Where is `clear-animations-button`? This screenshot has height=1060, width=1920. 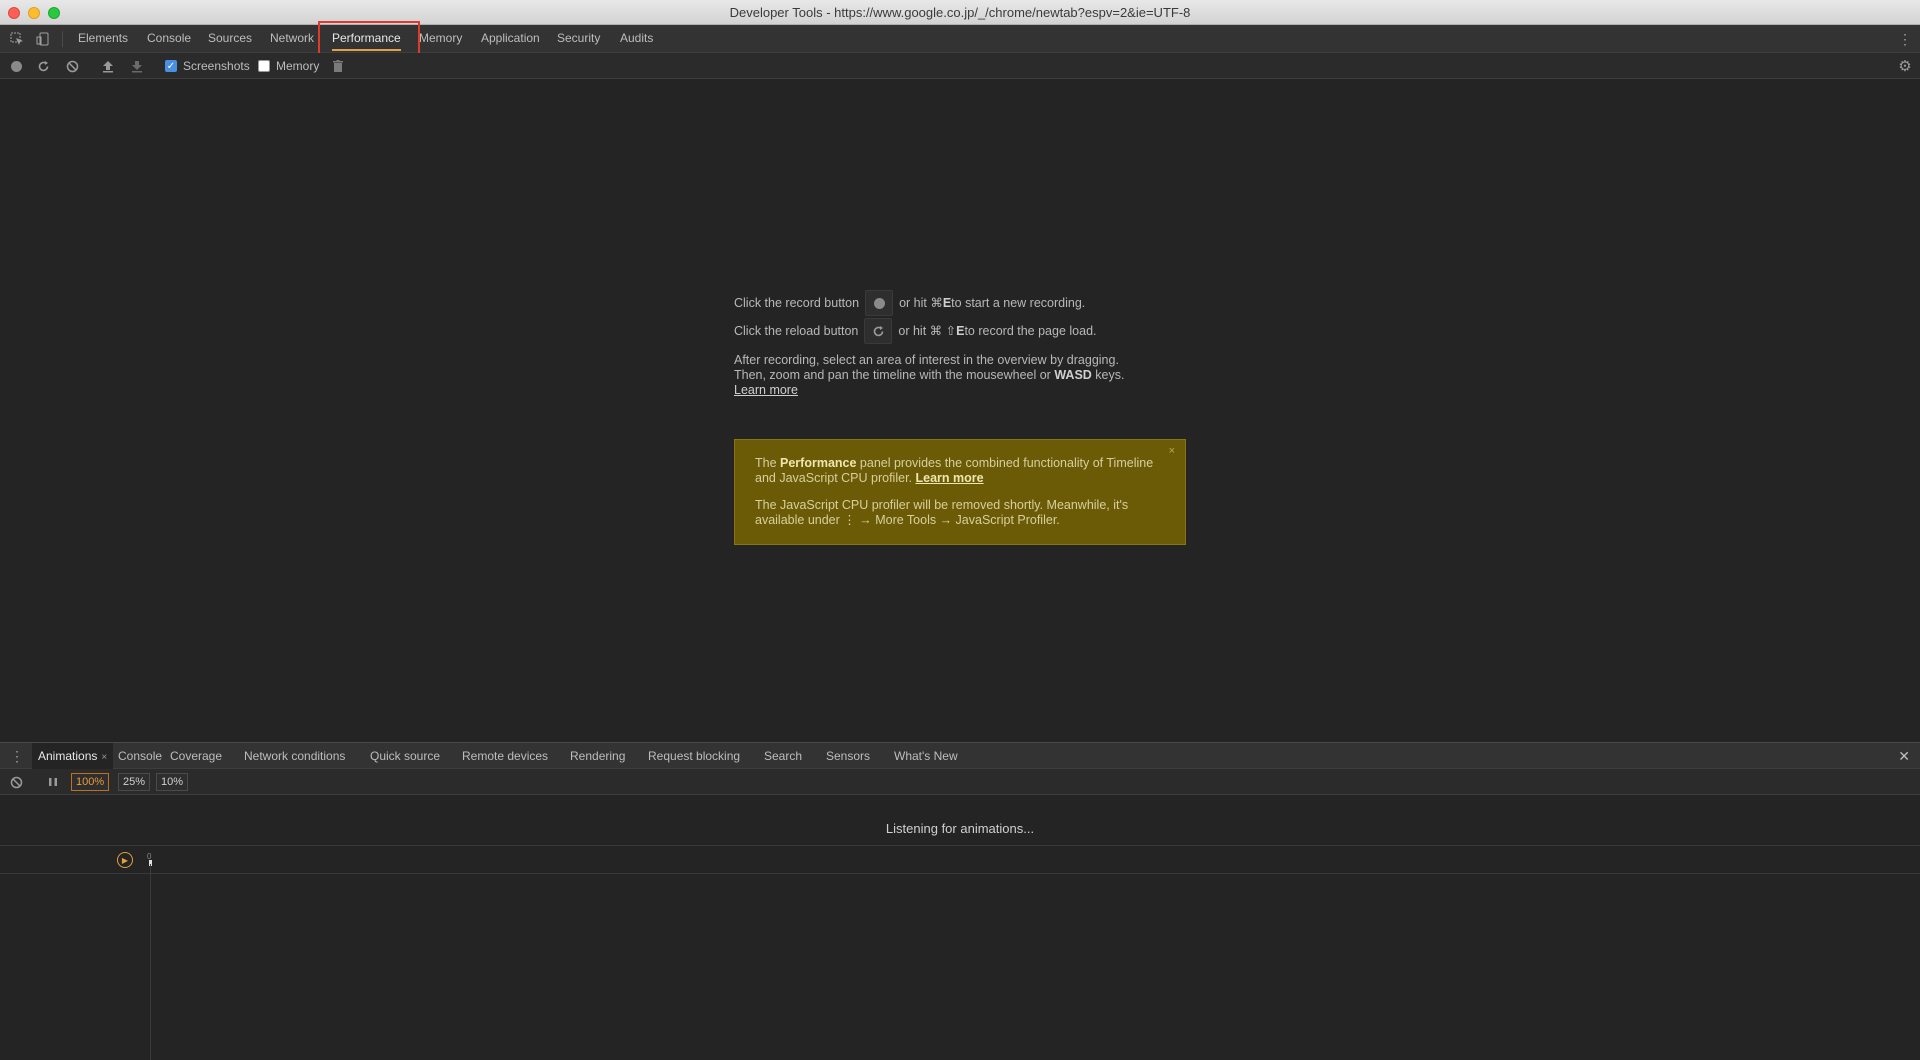 clear-animations-button is located at coordinates (16, 782).